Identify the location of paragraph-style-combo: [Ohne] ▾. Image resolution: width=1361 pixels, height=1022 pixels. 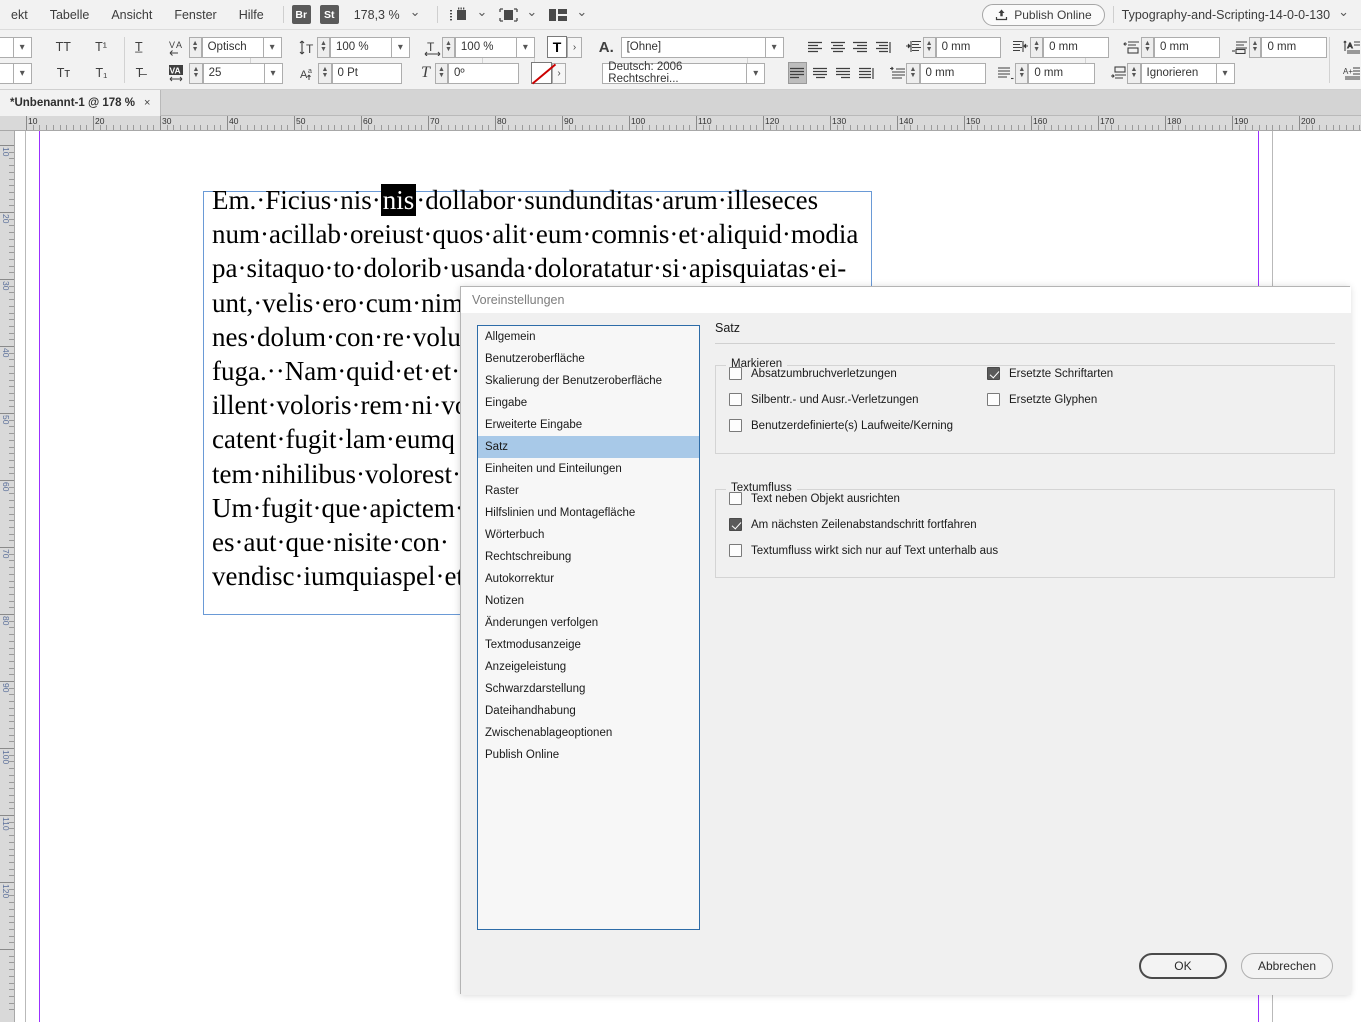
(702, 47).